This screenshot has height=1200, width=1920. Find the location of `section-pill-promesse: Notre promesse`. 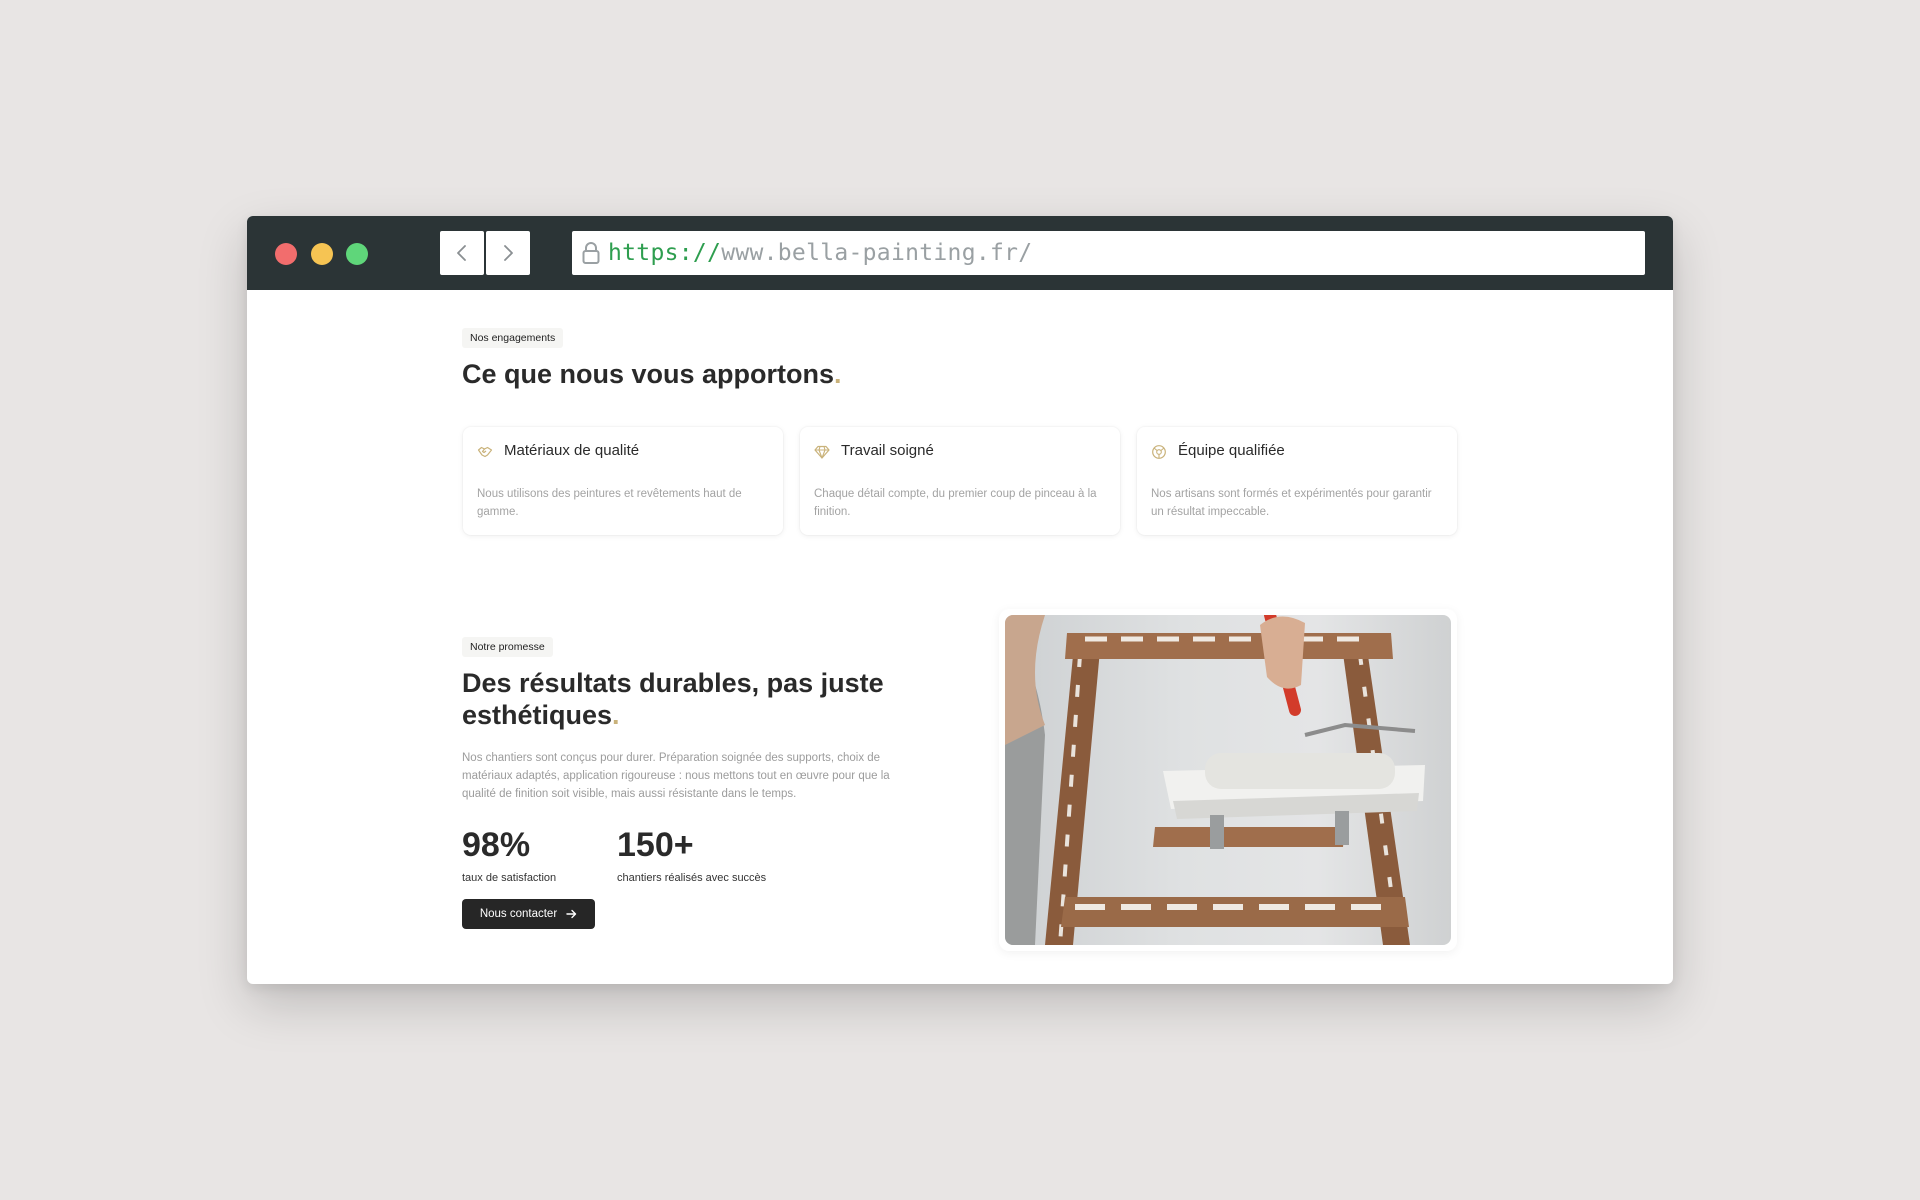

section-pill-promesse: Notre promesse is located at coordinates (507, 647).